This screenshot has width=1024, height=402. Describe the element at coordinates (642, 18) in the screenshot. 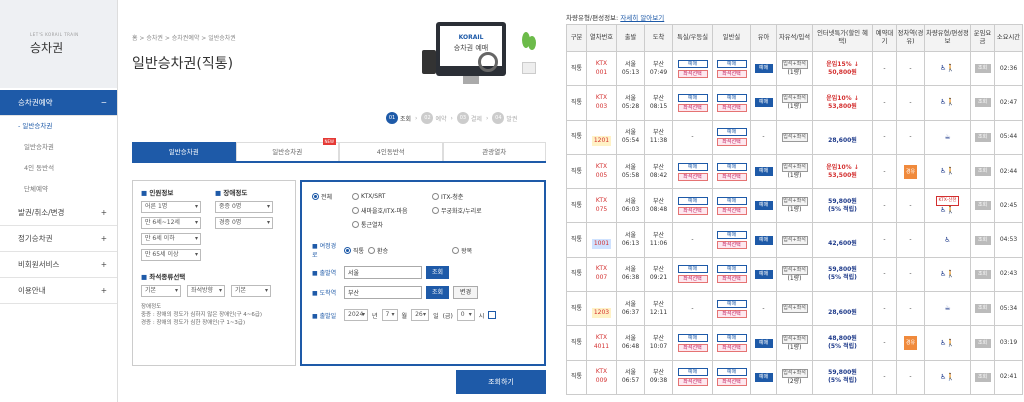

I see `details-link: 자세히 알아보기` at that location.